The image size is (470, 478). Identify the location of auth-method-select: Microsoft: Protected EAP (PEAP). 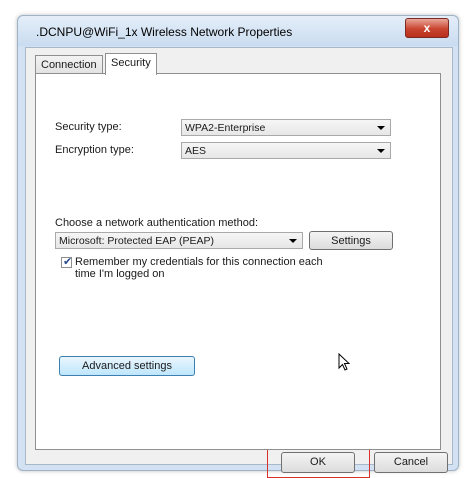
(179, 240).